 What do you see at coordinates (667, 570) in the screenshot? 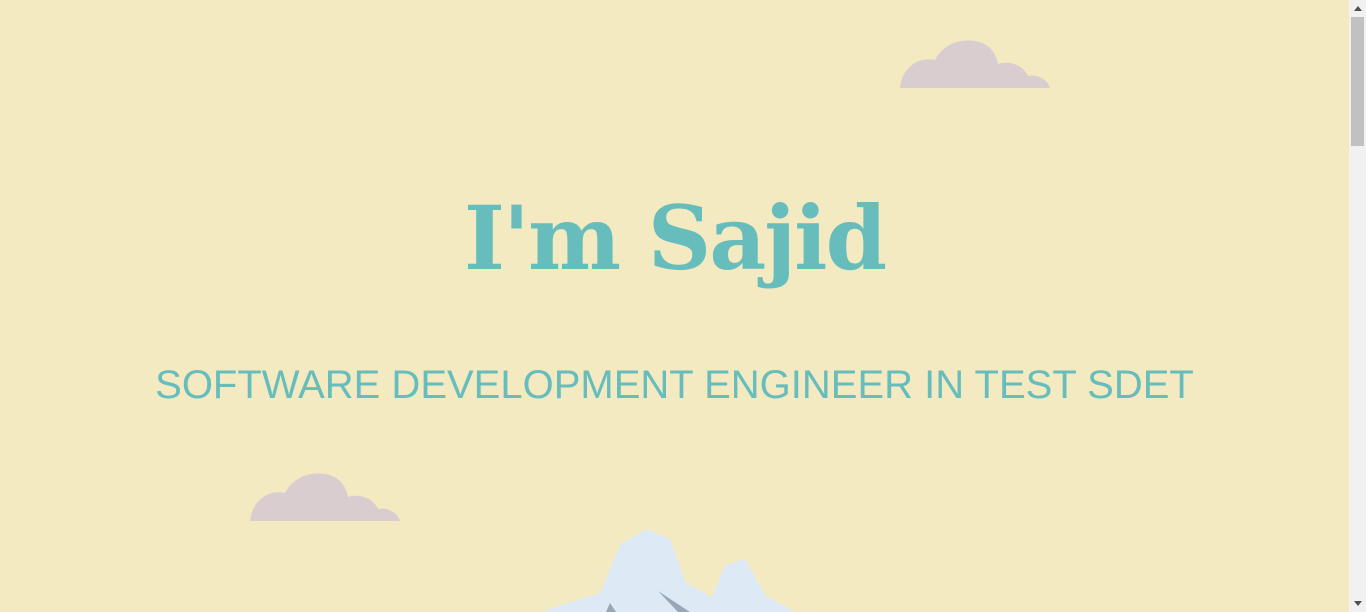
I see `mountain-icon` at bounding box center [667, 570].